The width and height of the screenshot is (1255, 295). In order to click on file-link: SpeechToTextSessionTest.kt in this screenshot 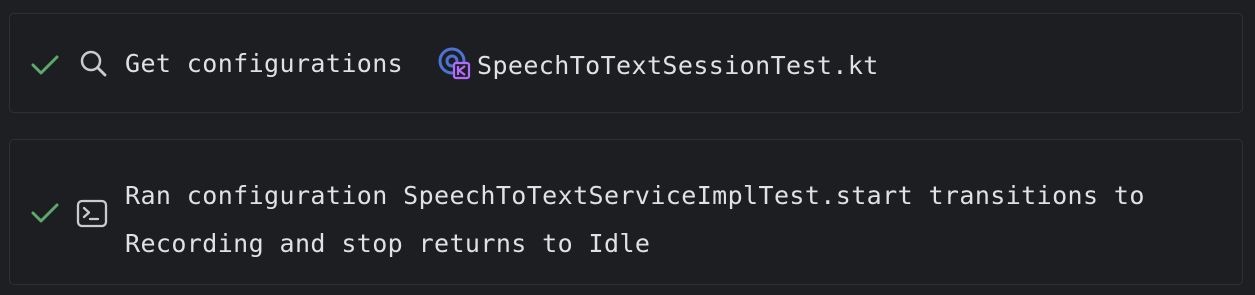, I will do `click(658, 65)`.